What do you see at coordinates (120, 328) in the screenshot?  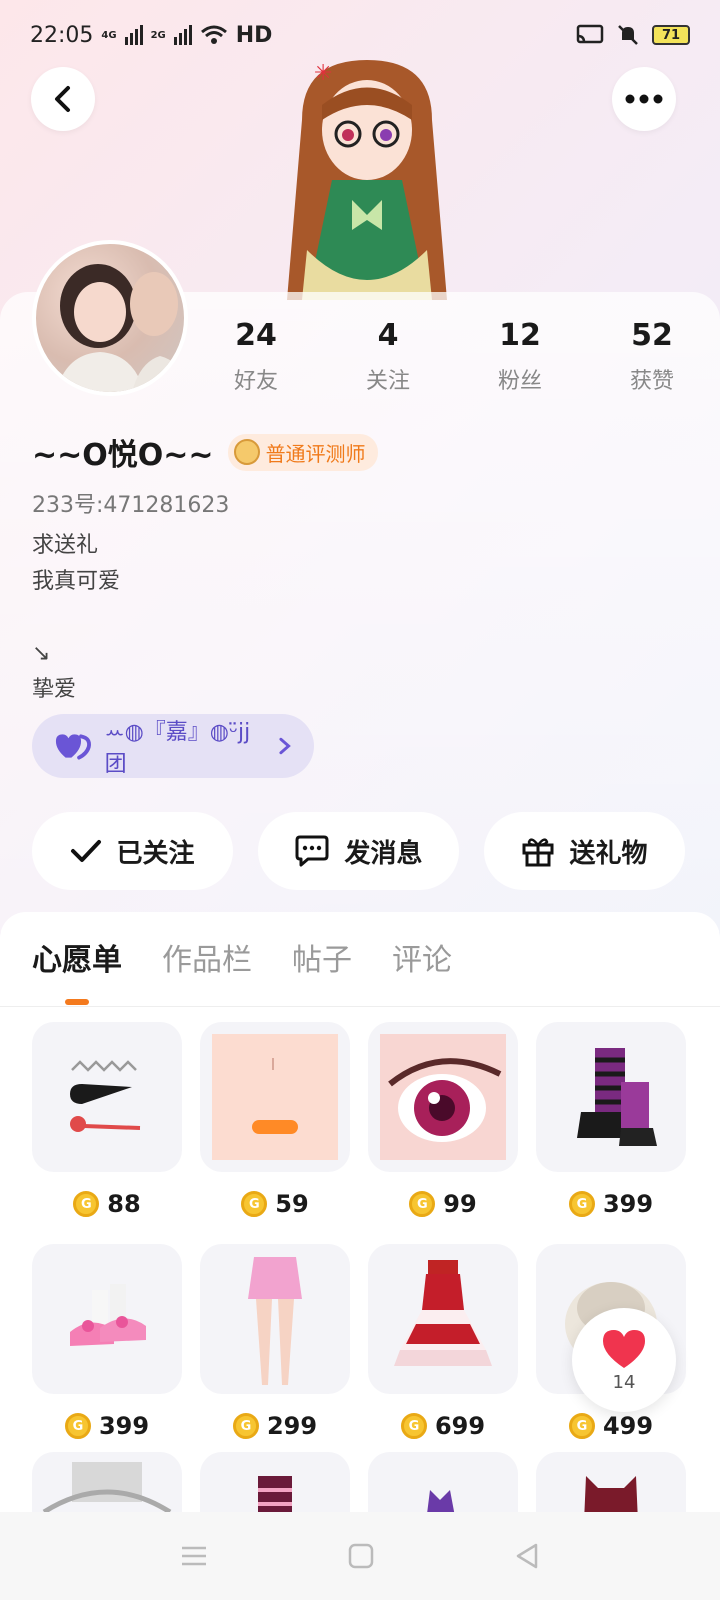 I see `avatar-photo` at bounding box center [120, 328].